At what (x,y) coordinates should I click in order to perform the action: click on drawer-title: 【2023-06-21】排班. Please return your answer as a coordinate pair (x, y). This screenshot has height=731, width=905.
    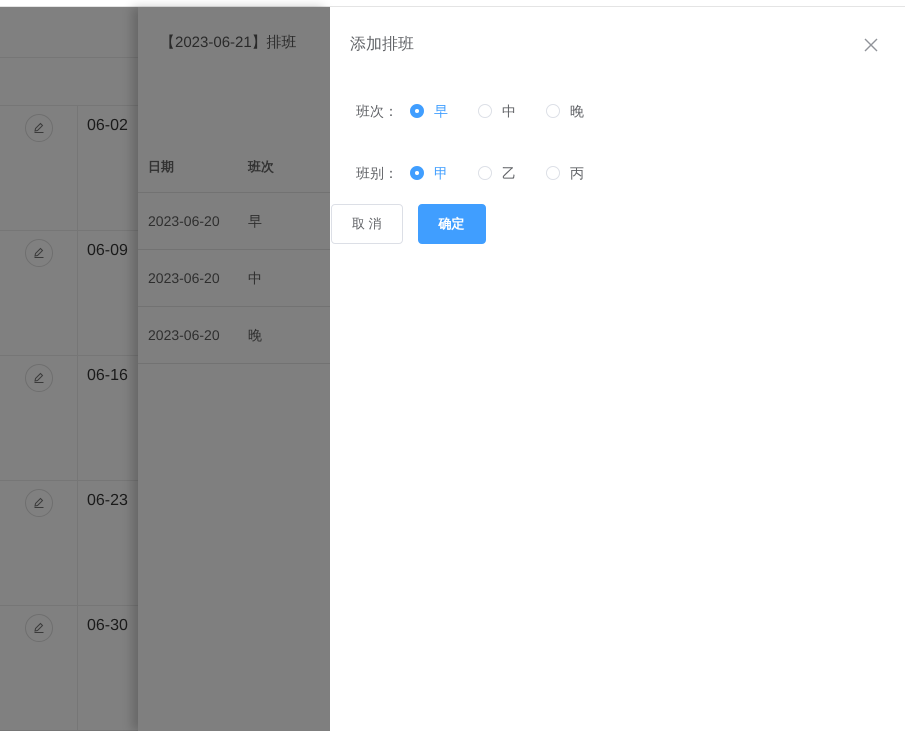
    Looking at the image, I should click on (228, 42).